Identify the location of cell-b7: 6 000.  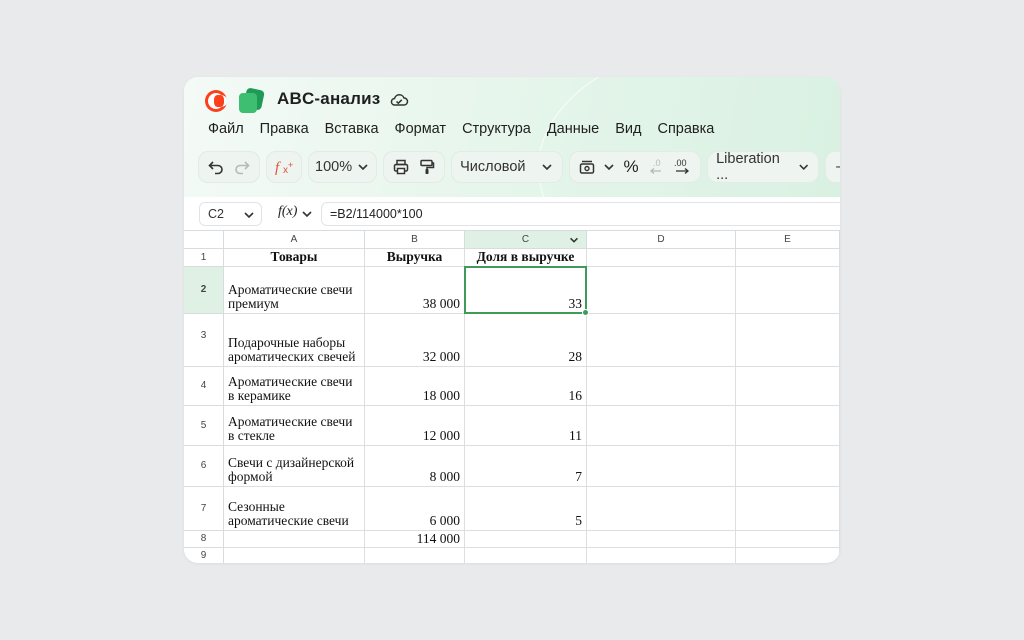
(415, 509).